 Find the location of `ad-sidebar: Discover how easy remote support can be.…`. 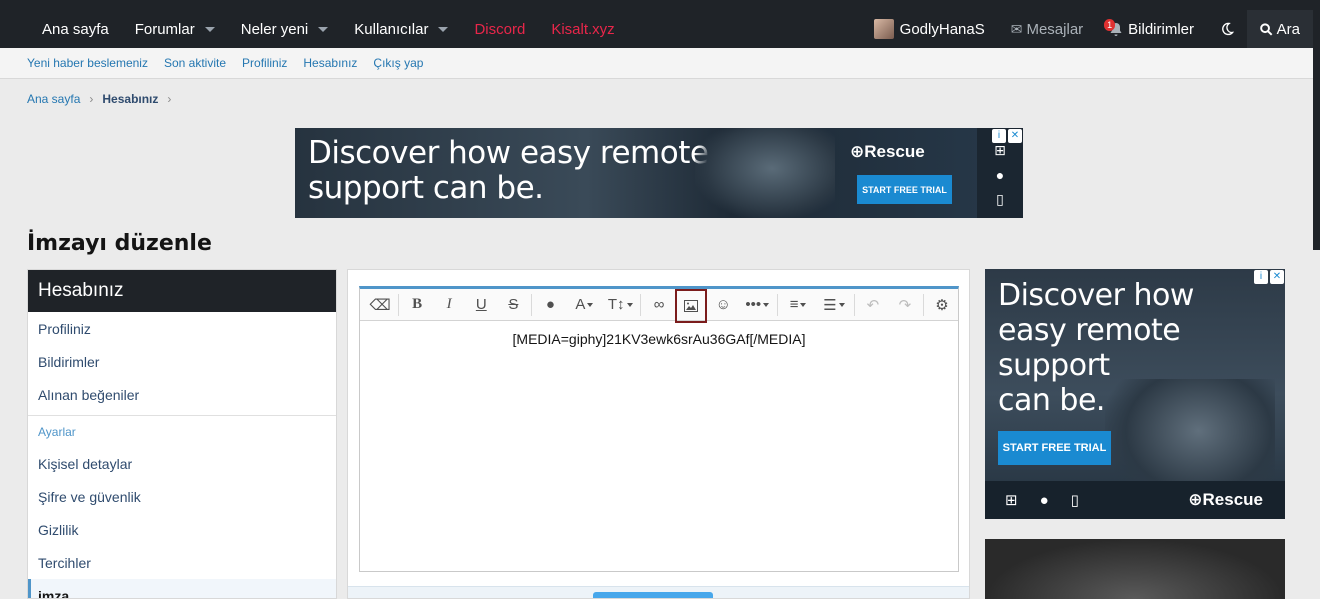

ad-sidebar: Discover how easy remote support can be.… is located at coordinates (1135, 394).